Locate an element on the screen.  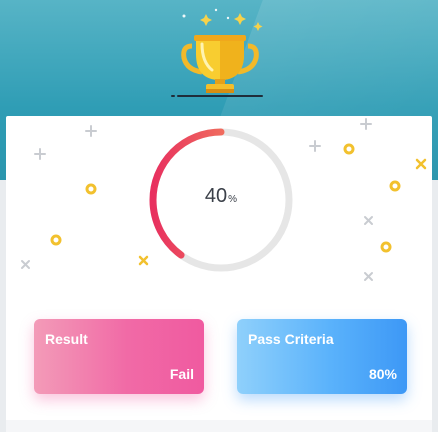
pass-criteria-value: 80% is located at coordinates (382, 374).